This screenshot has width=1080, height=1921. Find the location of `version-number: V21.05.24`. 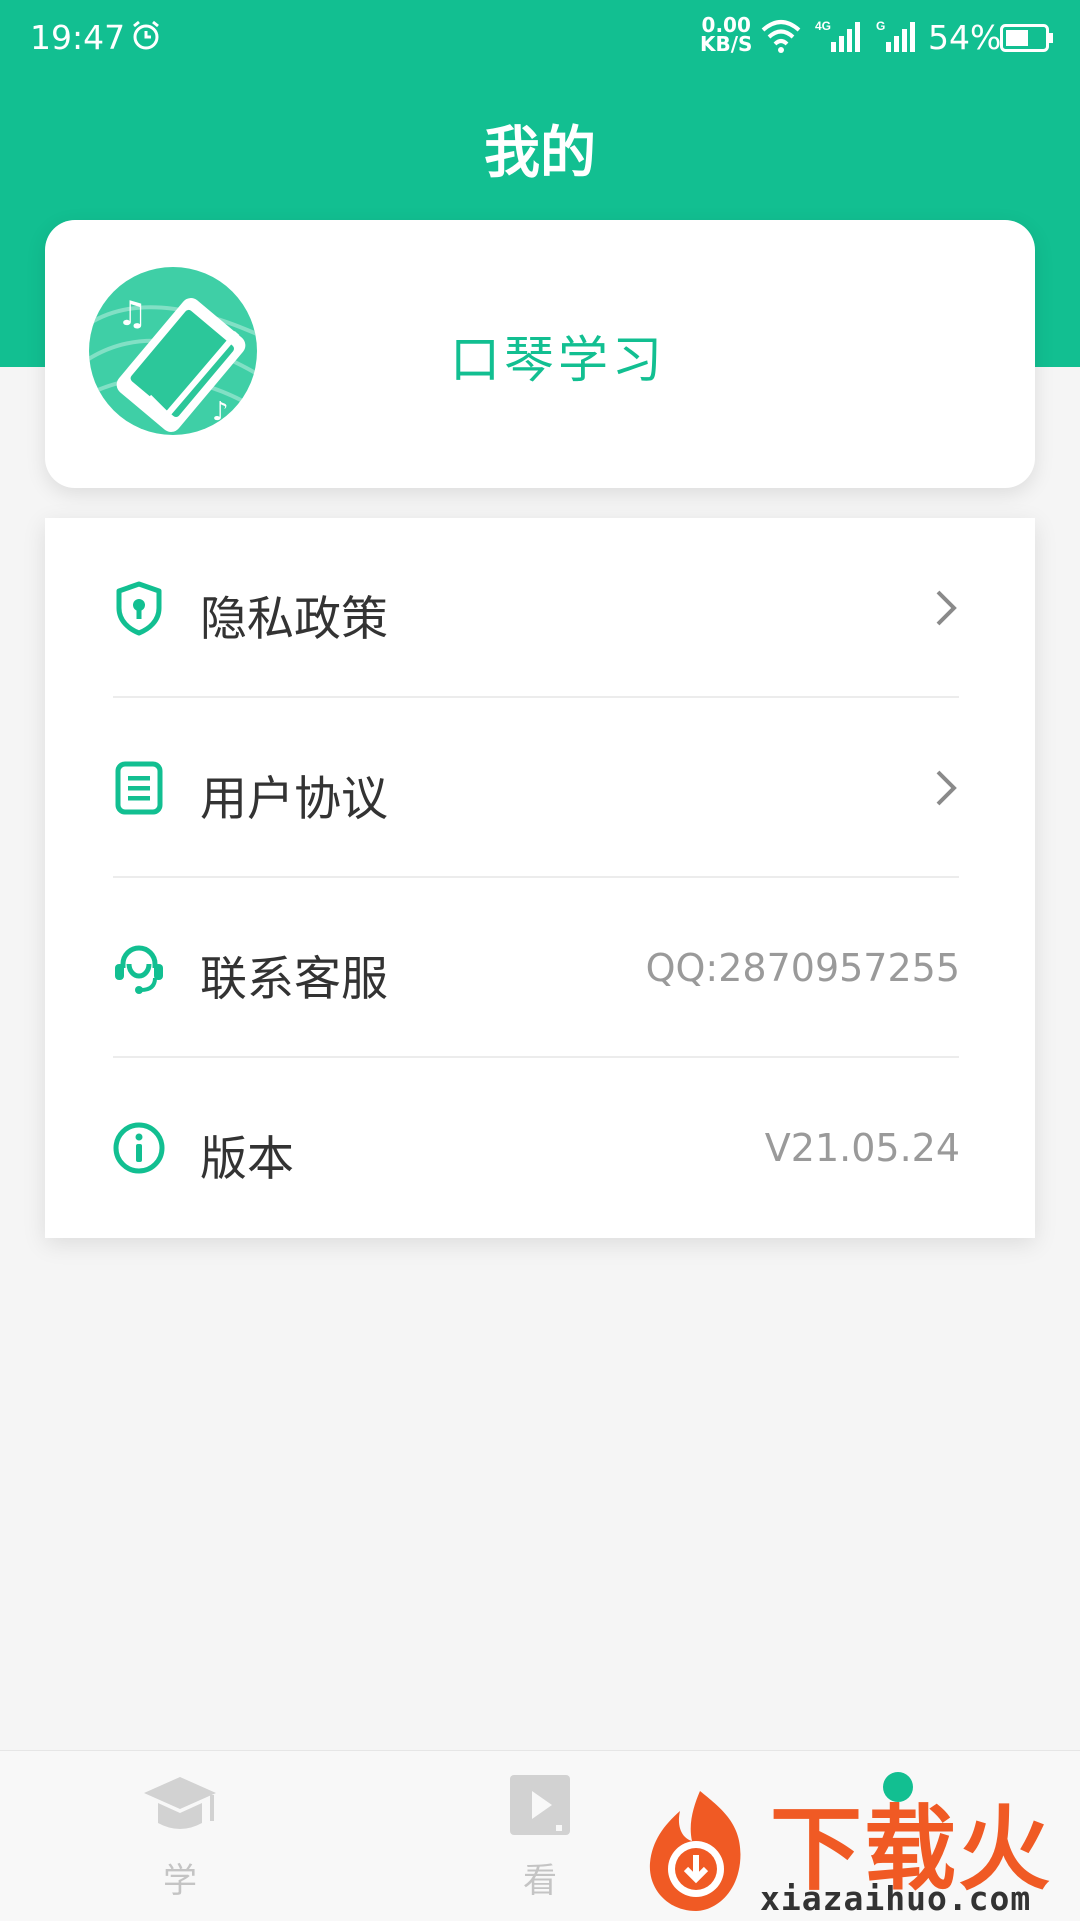

version-number: V21.05.24 is located at coordinates (862, 1148).